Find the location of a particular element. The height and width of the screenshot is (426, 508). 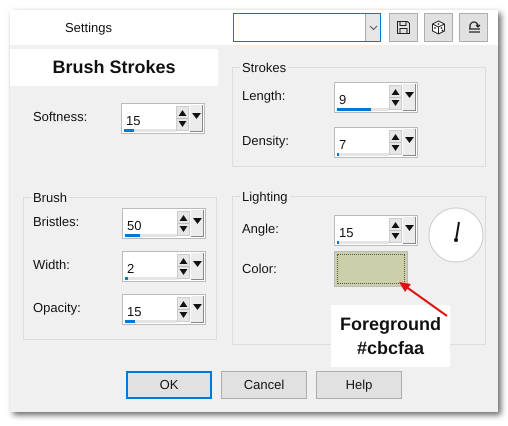

dialog-button: OK is located at coordinates (169, 385).